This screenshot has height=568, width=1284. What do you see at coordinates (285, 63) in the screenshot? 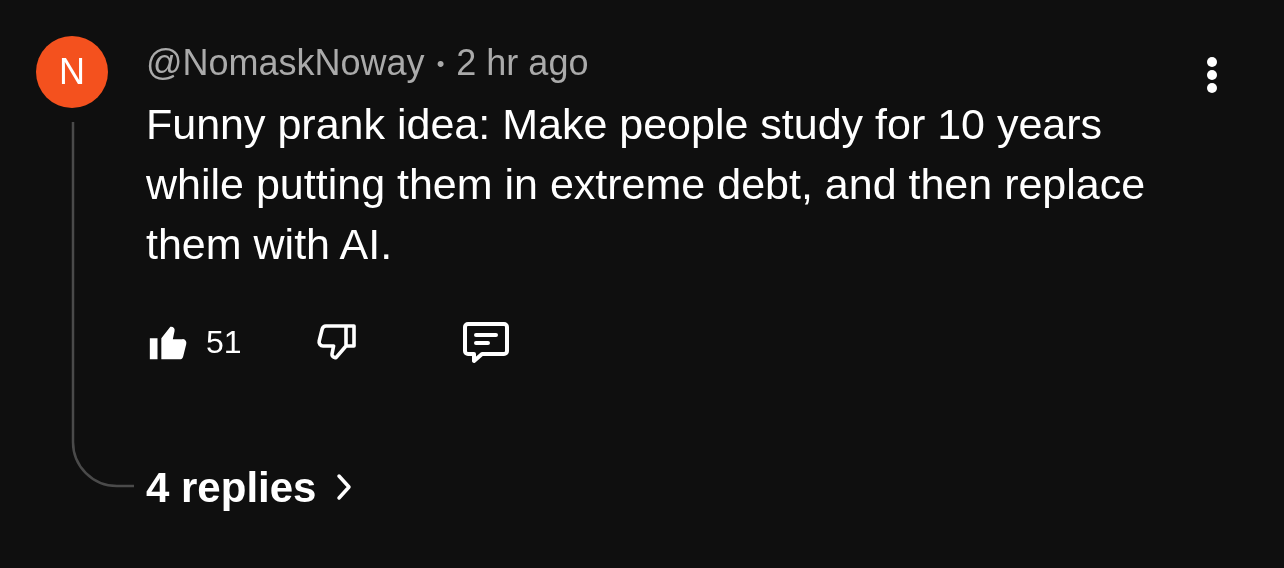
I see `author-name: @NomaskNoway` at bounding box center [285, 63].